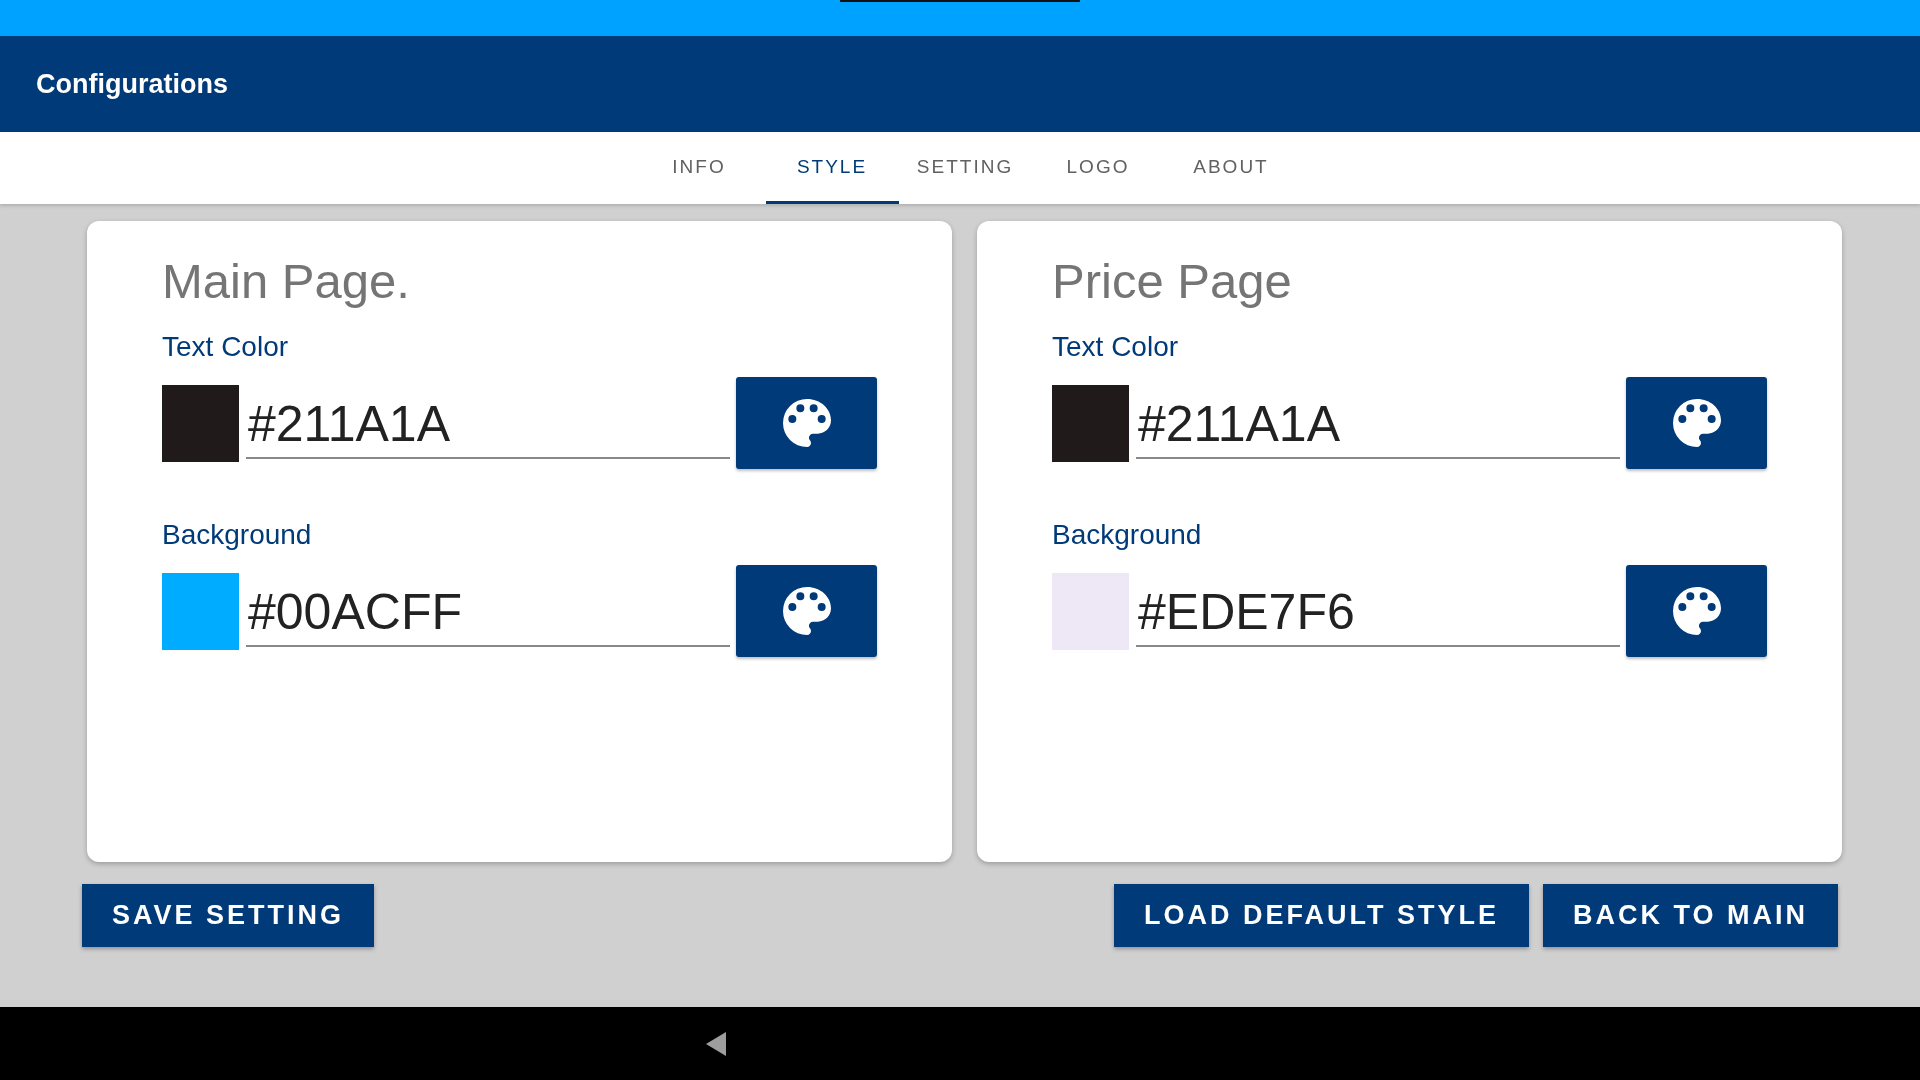 The width and height of the screenshot is (1920, 1080). What do you see at coordinates (832, 168) in the screenshot?
I see `tab: STYLE` at bounding box center [832, 168].